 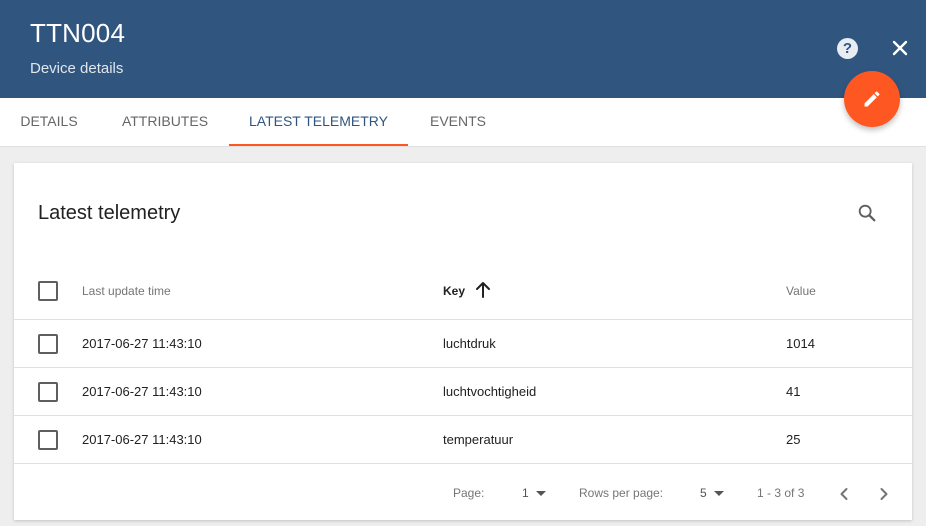 I want to click on close-icon, so click(x=900, y=48).